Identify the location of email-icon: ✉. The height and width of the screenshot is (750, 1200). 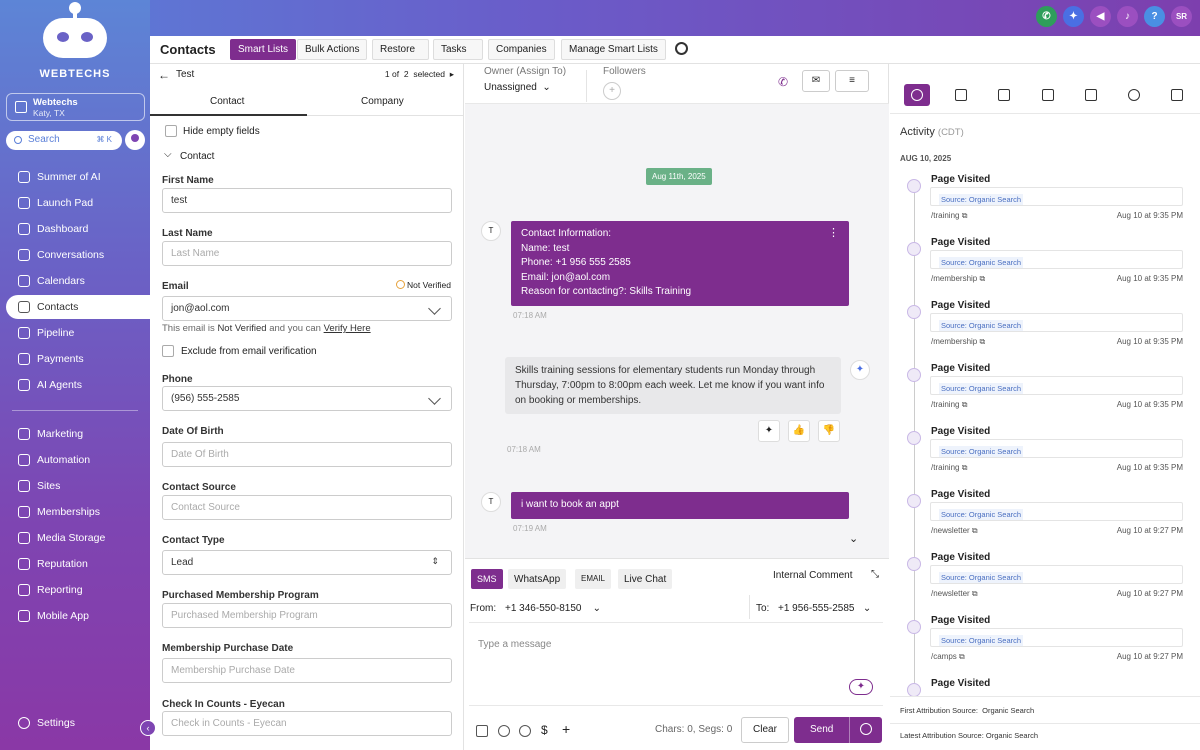
(816, 81).